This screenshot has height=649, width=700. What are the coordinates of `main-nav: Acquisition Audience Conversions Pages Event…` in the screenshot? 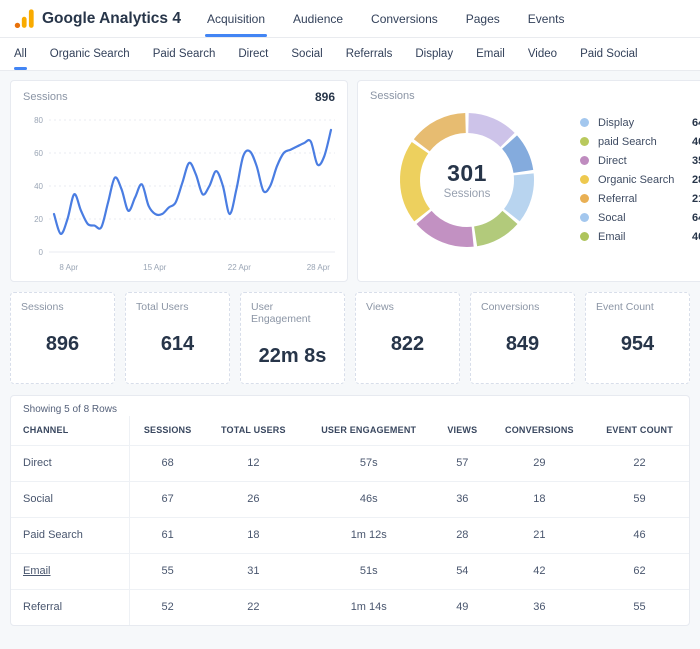 It's located at (384, 18).